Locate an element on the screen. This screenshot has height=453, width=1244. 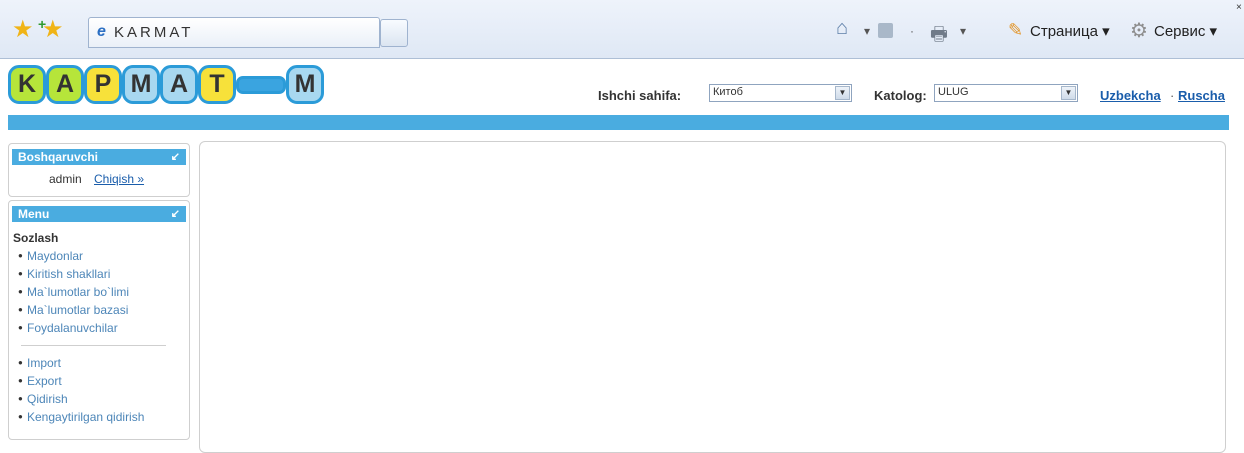
page-menu: Страница ▾ is located at coordinates (1070, 31).